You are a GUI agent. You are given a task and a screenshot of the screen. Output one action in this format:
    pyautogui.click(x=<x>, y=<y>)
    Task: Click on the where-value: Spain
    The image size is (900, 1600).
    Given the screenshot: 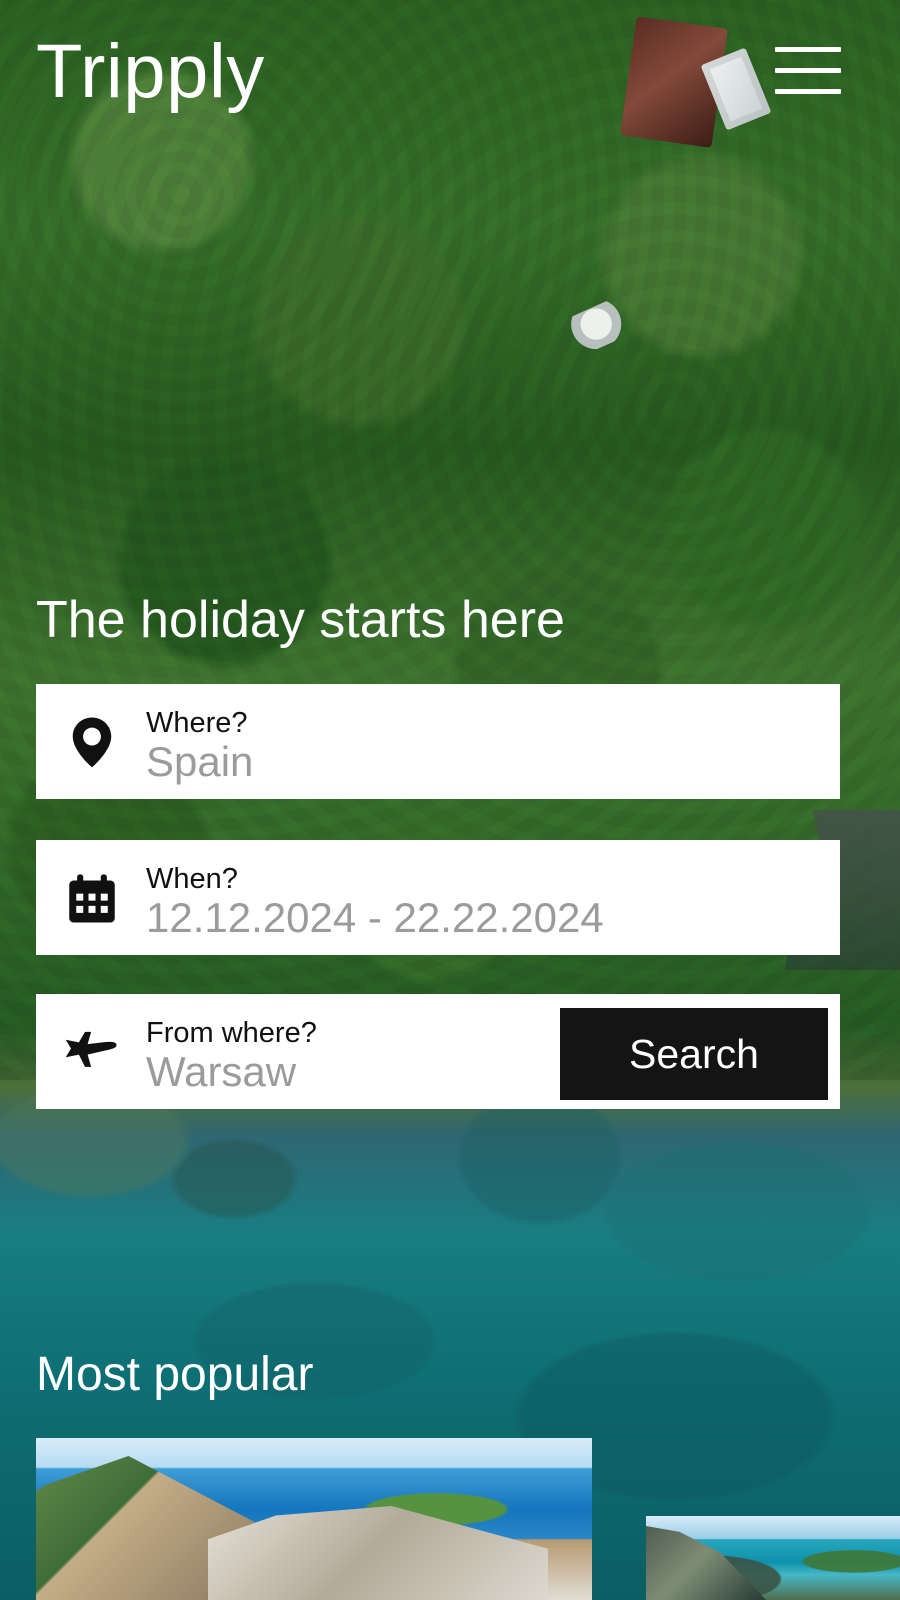 What is the action you would take?
    pyautogui.click(x=200, y=761)
    